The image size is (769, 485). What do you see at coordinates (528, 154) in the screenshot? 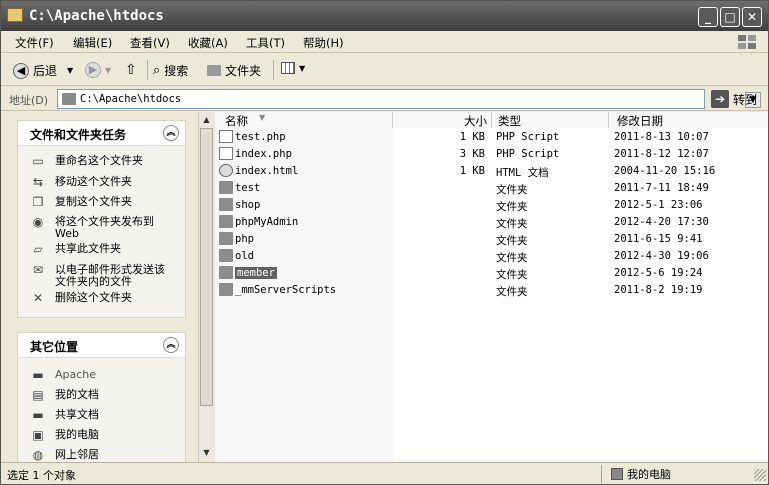
I see `file-type: PHP Script` at bounding box center [528, 154].